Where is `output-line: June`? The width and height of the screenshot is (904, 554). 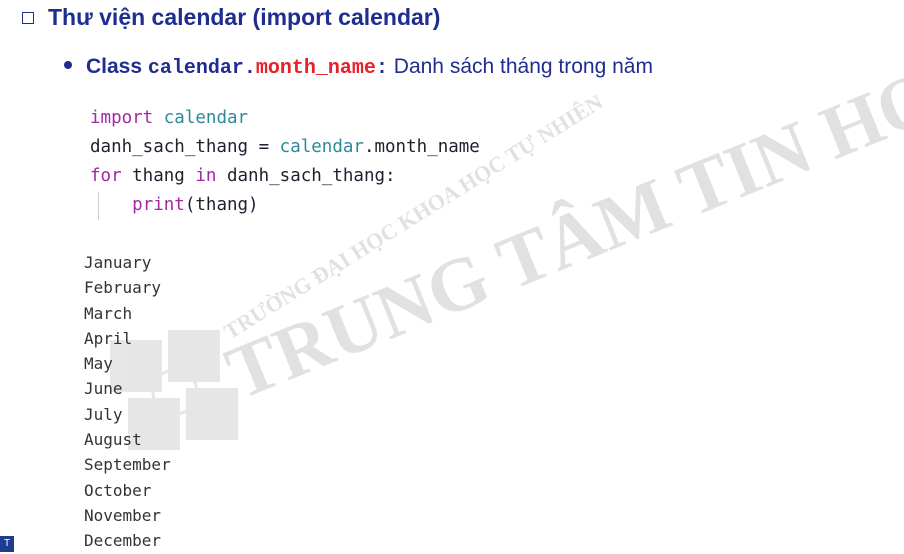 output-line: June is located at coordinates (103, 389).